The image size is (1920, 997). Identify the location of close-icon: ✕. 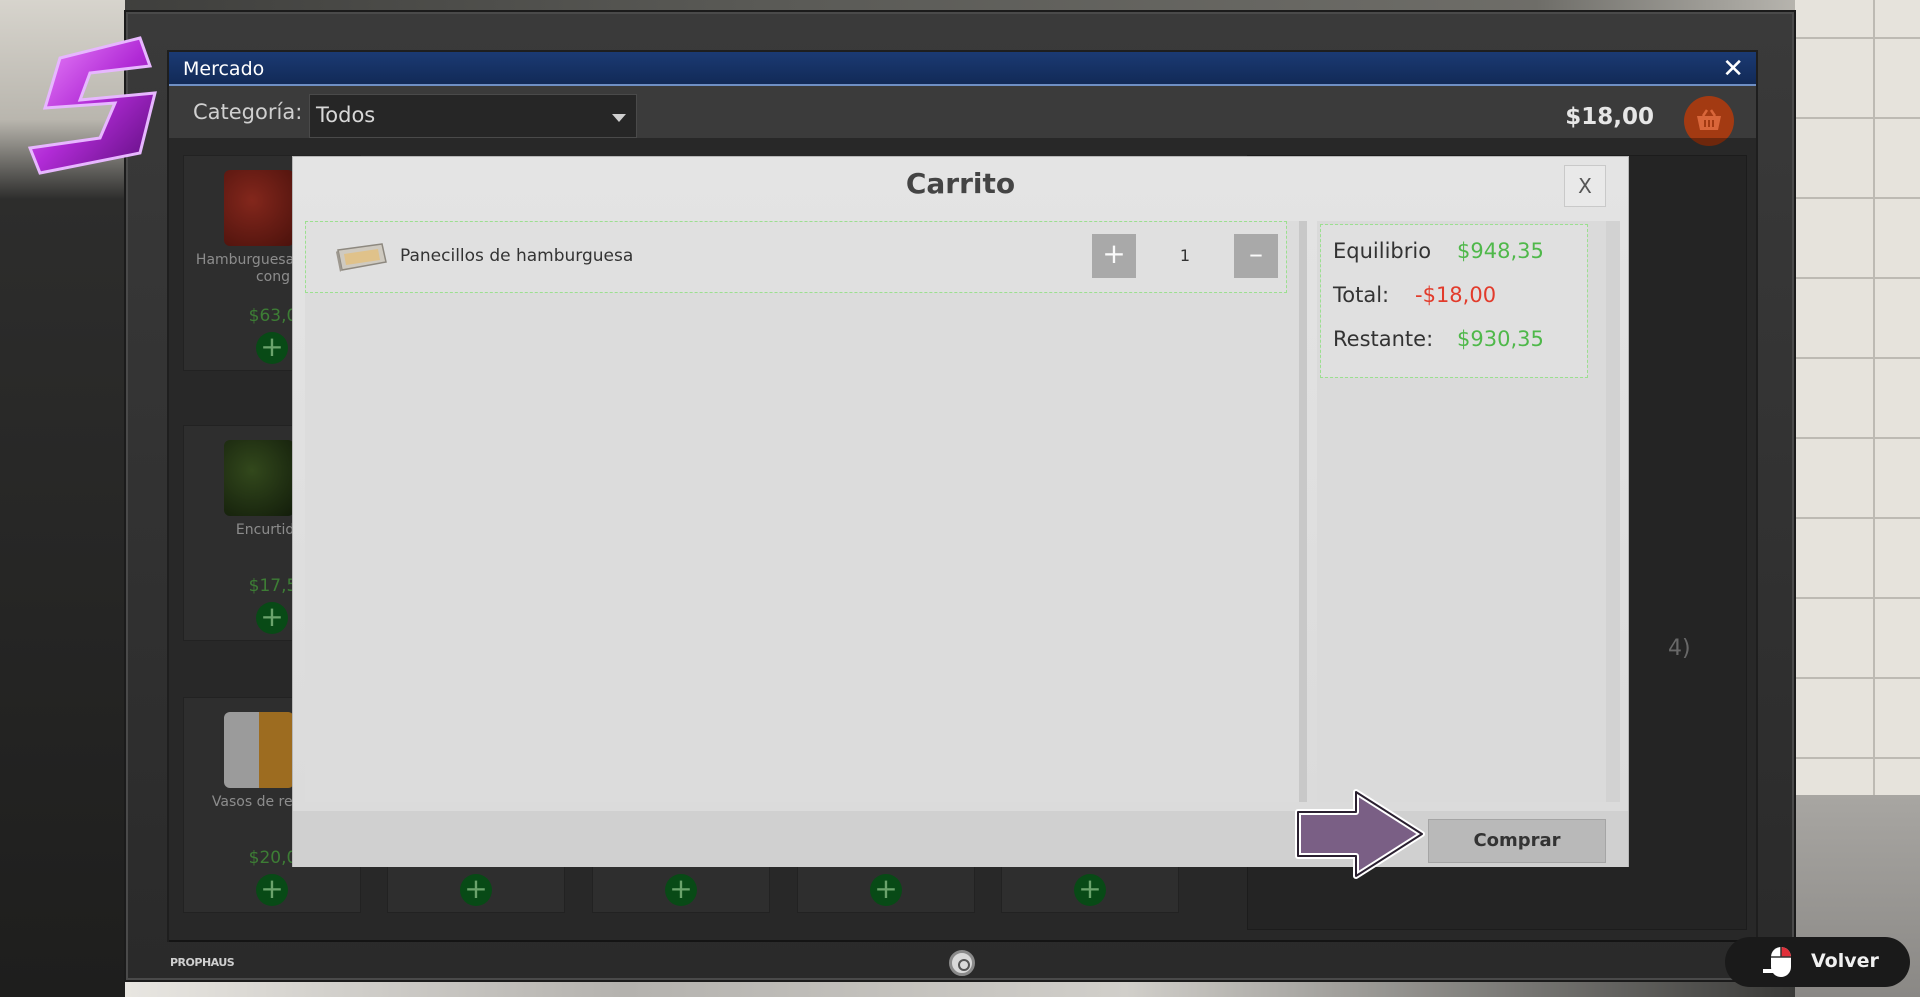
(1733, 69).